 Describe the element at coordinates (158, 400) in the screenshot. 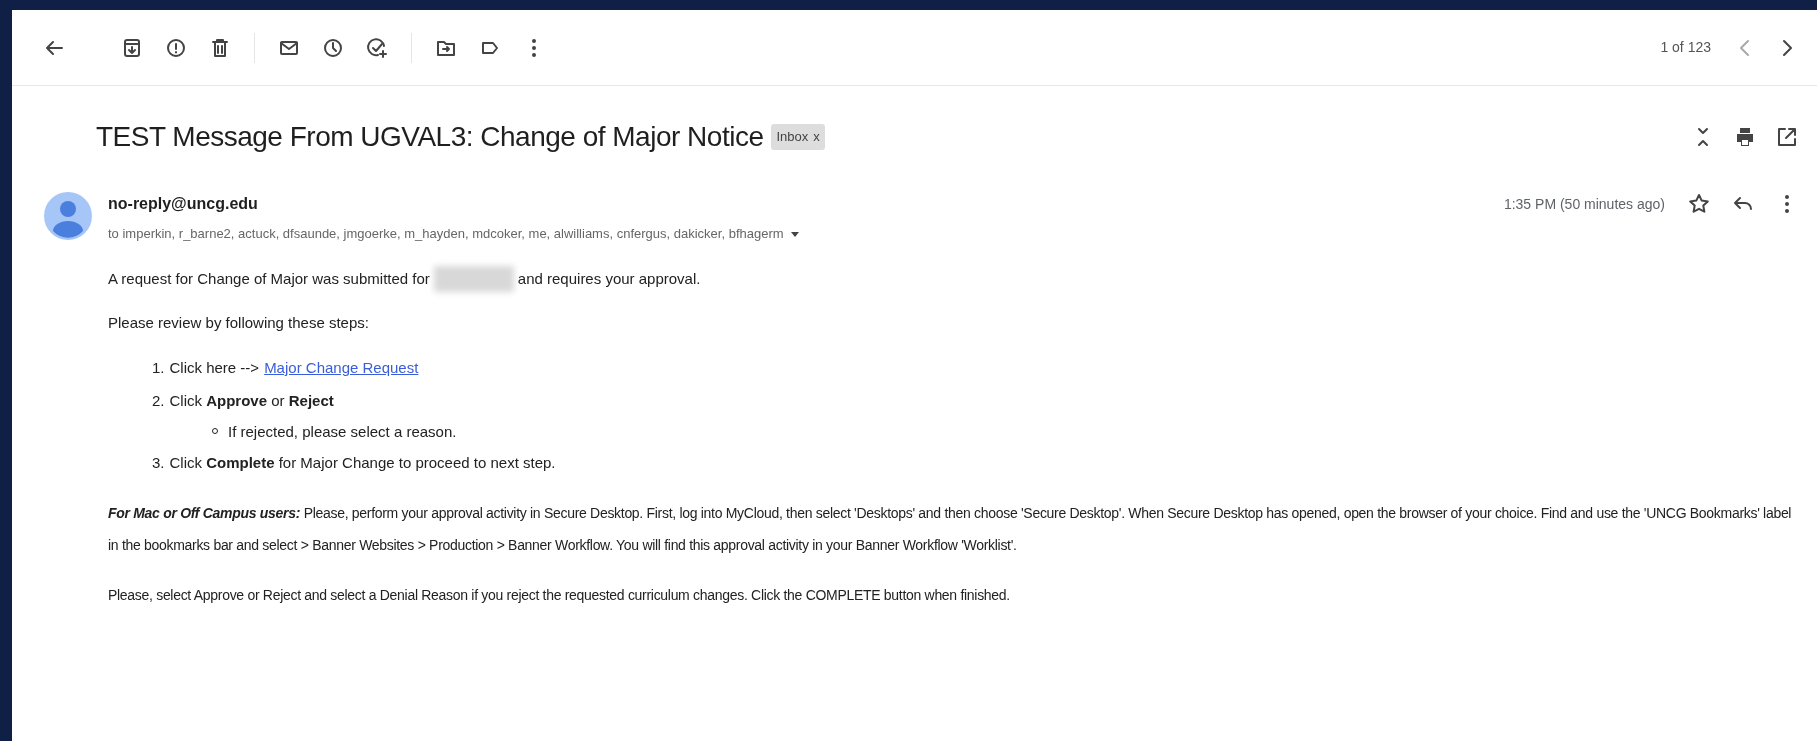

I see `list-number: 2.` at that location.